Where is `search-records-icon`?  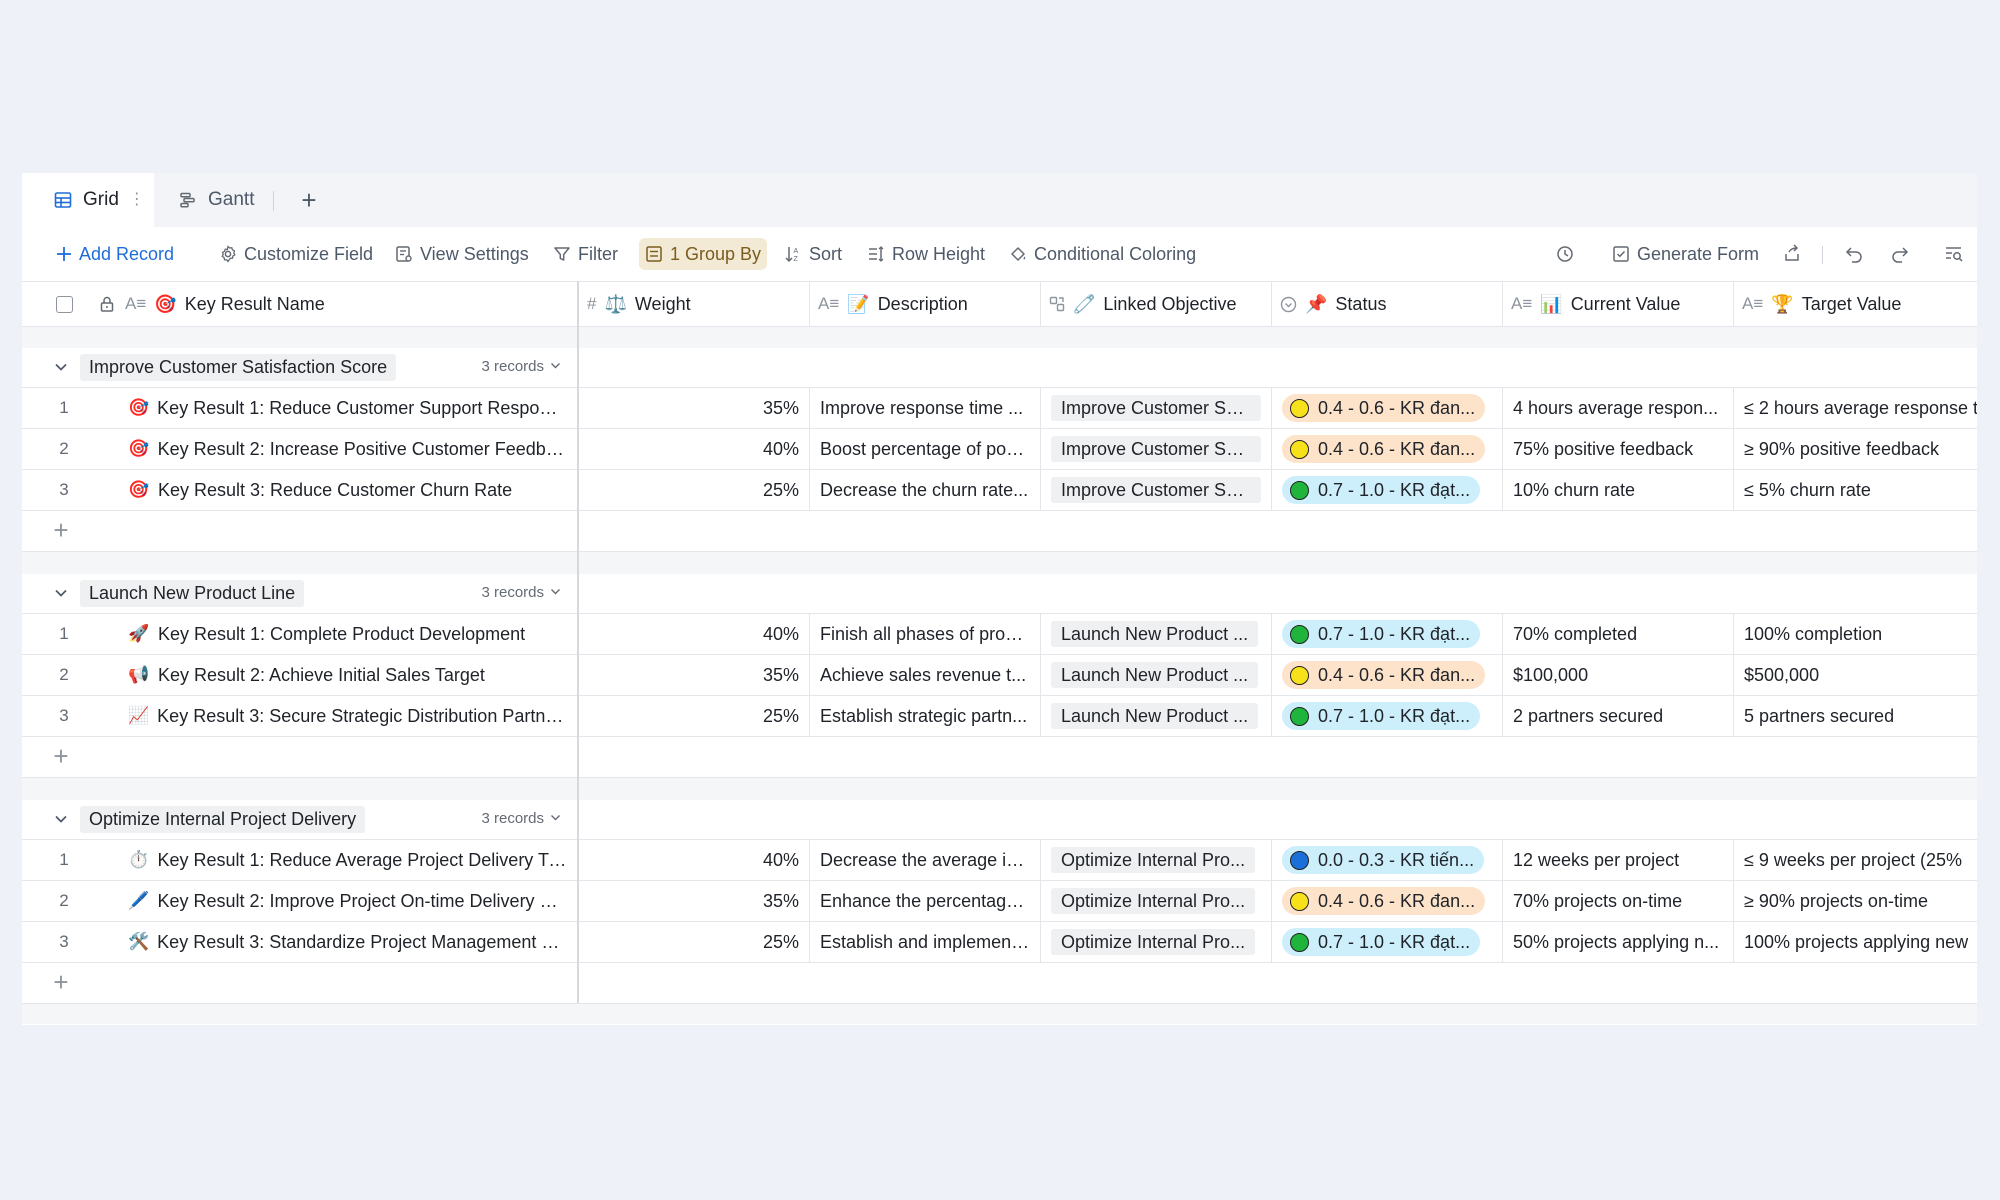
search-records-icon is located at coordinates (1954, 254).